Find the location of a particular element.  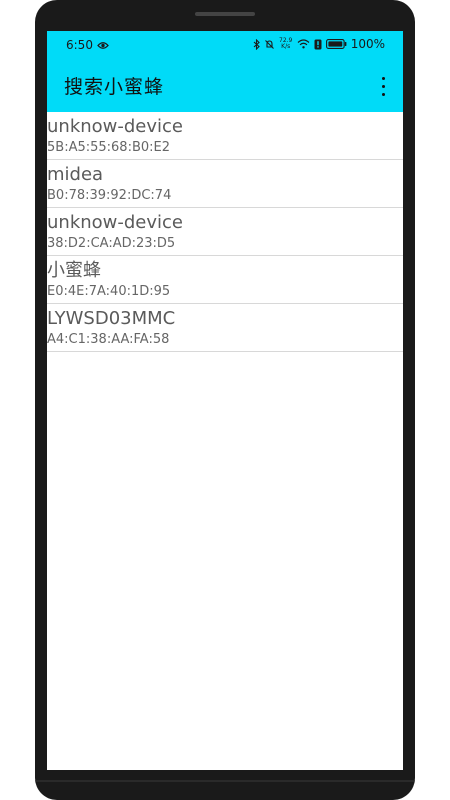

device-name: LYWSD03MMC is located at coordinates (111, 318).